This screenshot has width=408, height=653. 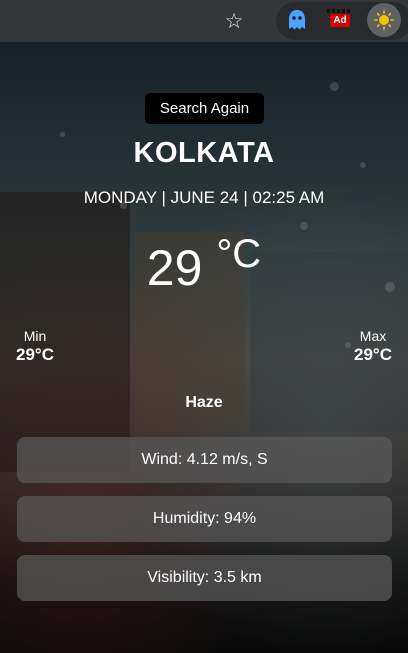 I want to click on wind-card: Wind: 4.12 m/s, S, so click(x=204, y=460).